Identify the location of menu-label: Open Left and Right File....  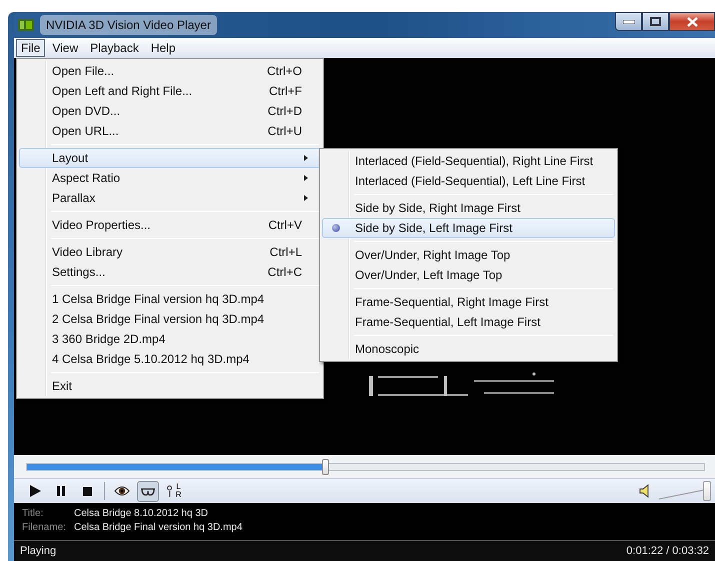
(122, 91).